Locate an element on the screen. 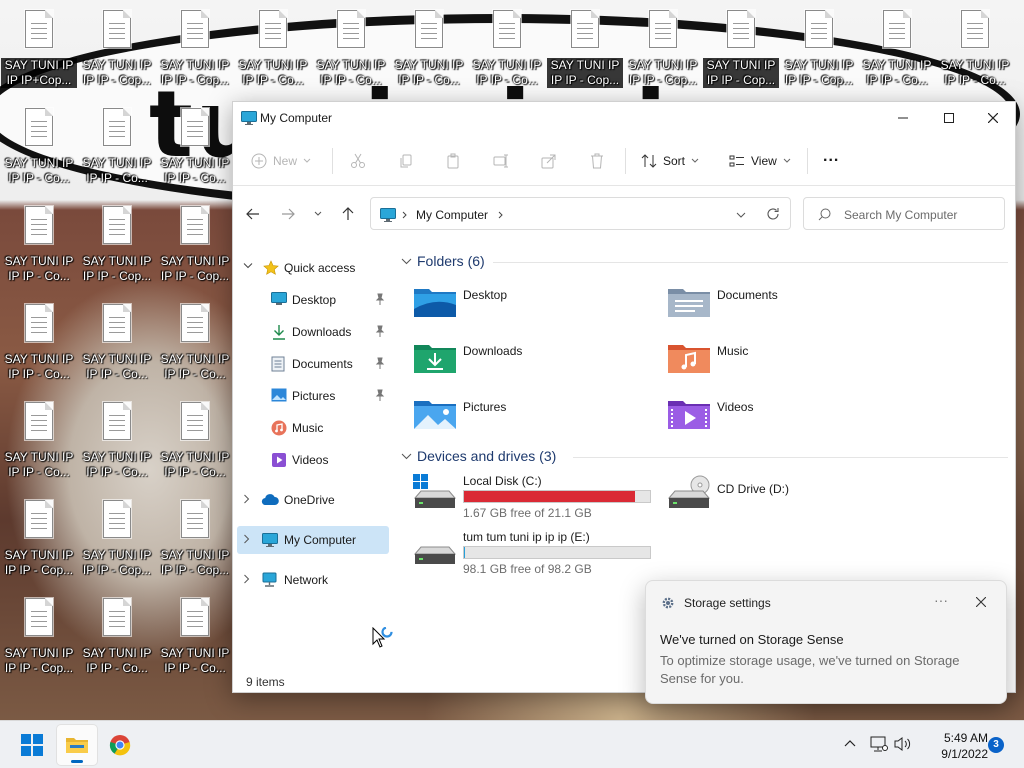 Image resolution: width=1024 pixels, height=768 pixels. folder-desktop: Desktop is located at coordinates (538, 307).